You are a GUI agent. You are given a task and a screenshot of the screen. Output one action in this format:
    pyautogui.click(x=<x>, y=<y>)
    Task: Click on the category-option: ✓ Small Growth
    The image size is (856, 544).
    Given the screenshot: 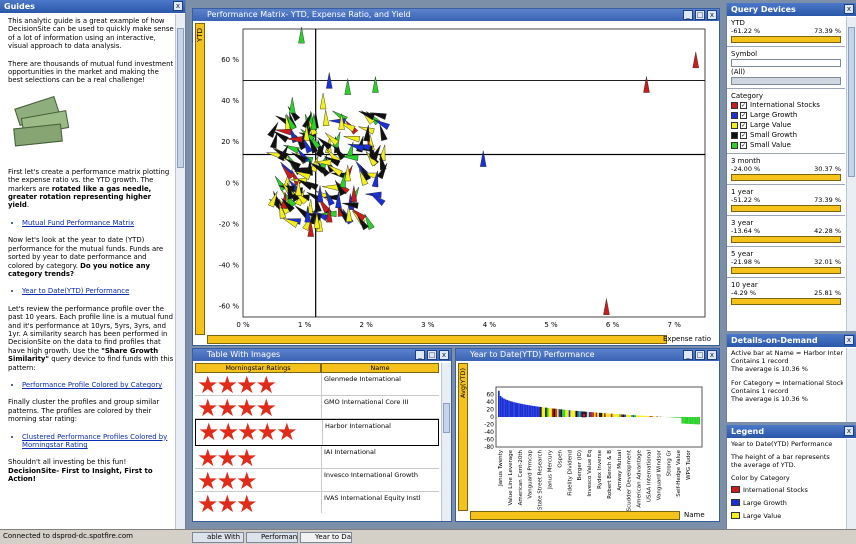 What is the action you would take?
    pyautogui.click(x=788, y=135)
    